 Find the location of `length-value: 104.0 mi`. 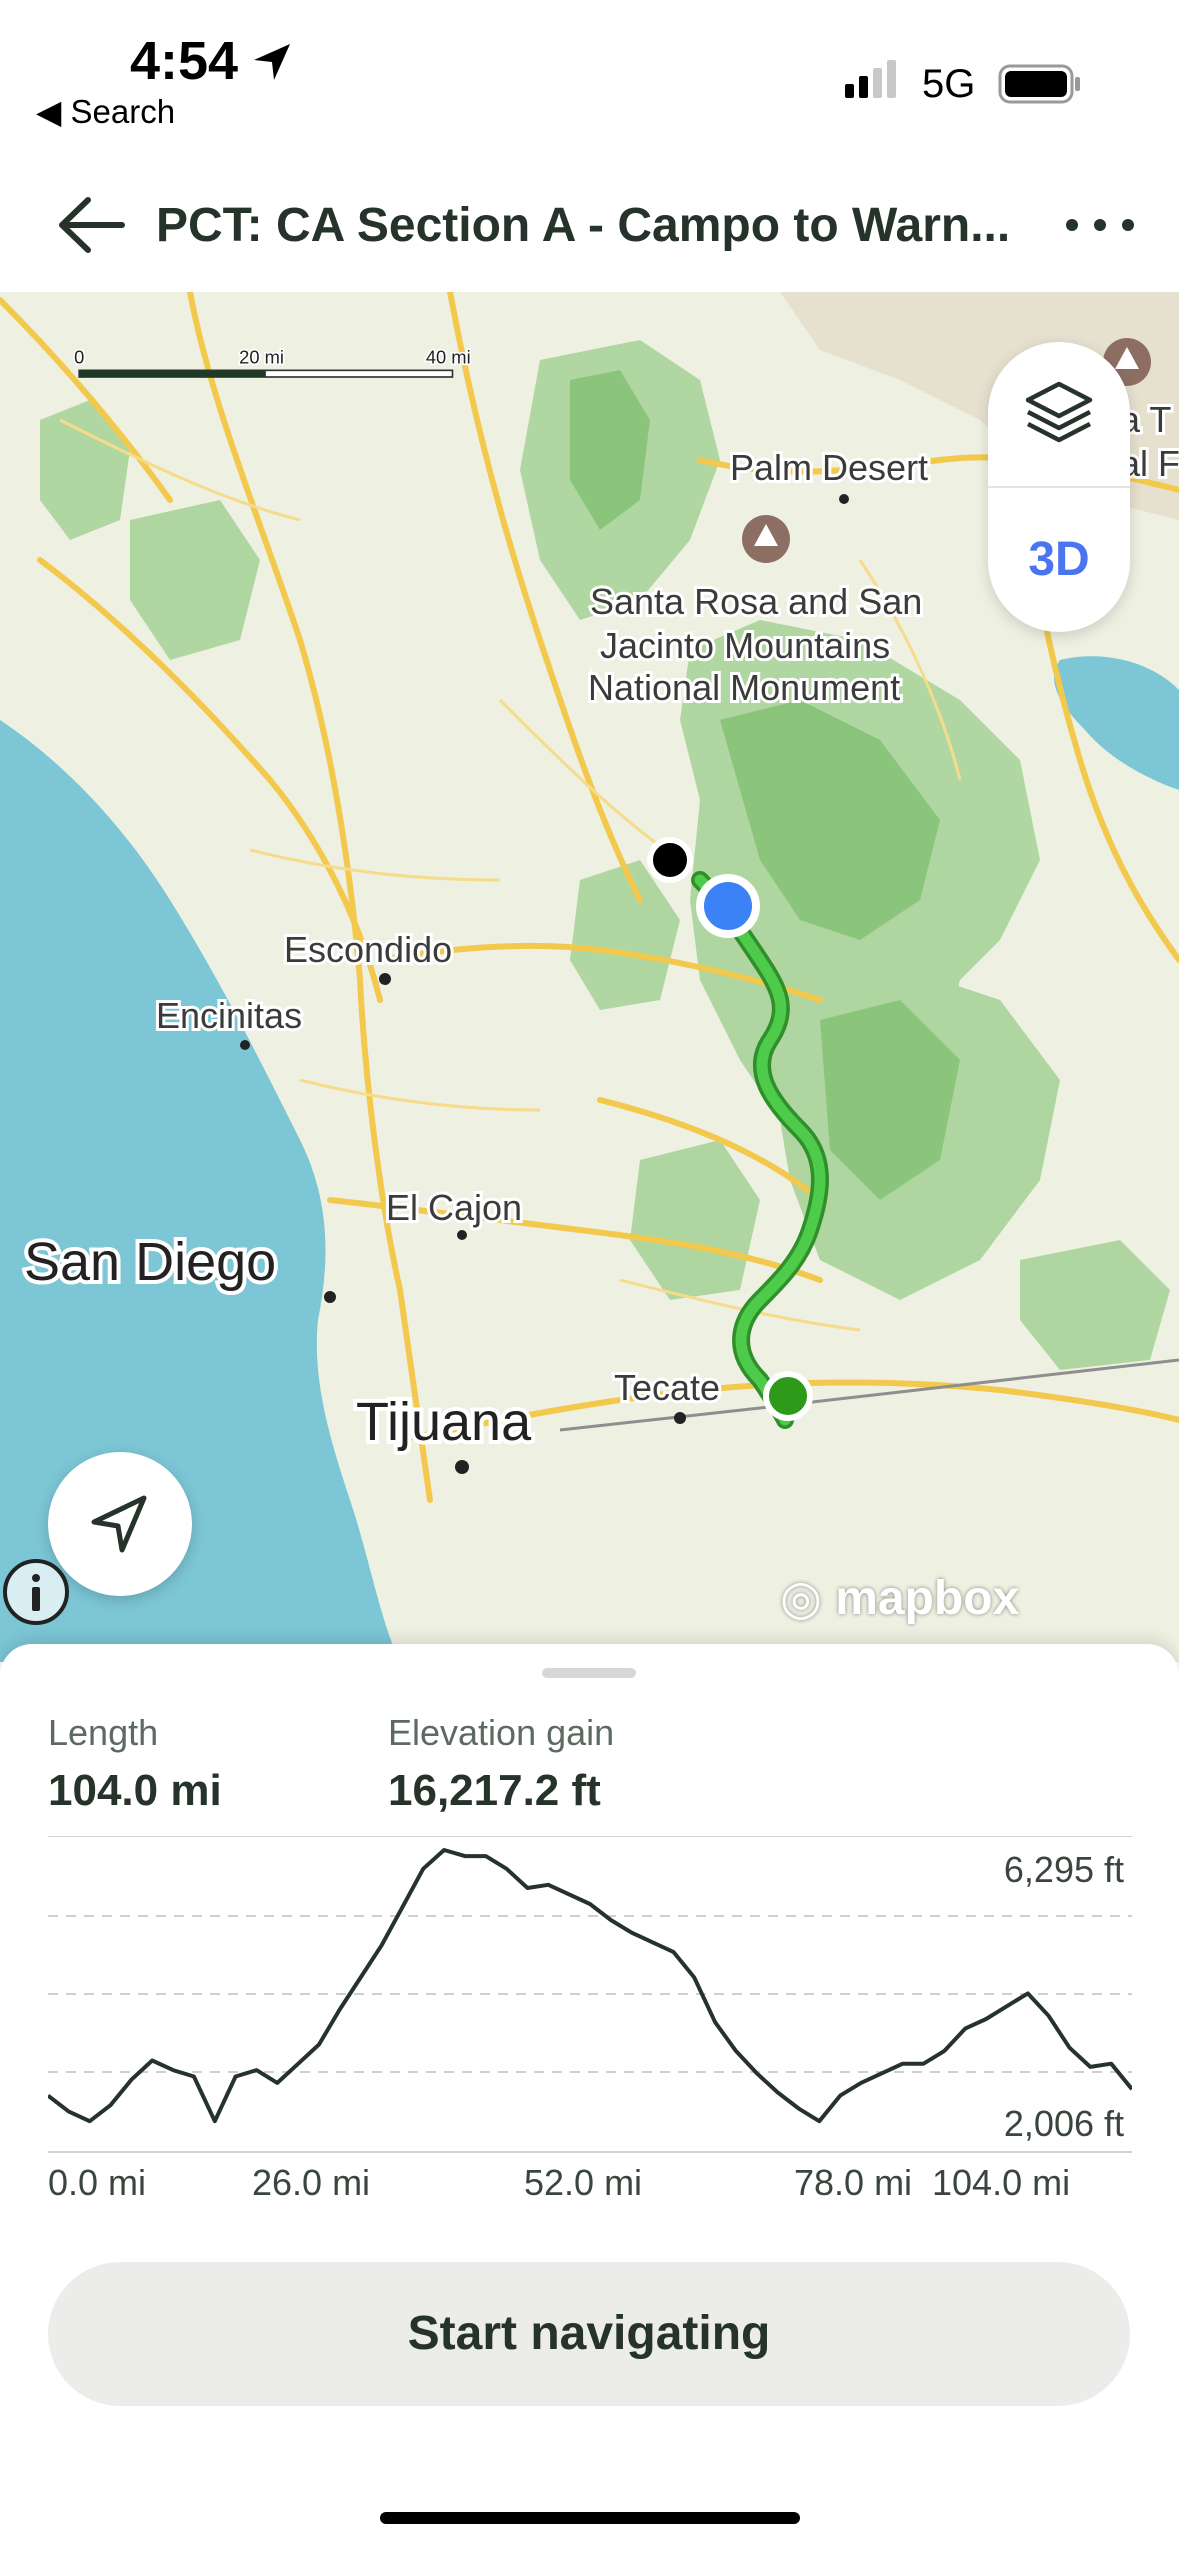

length-value: 104.0 mi is located at coordinates (135, 1790).